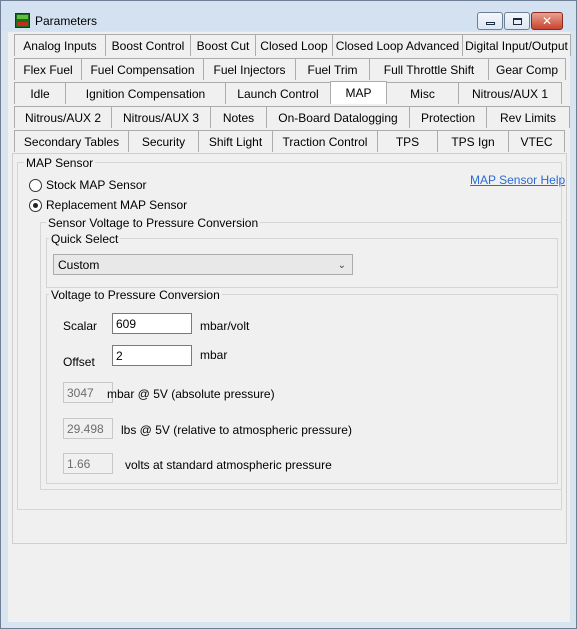 The width and height of the screenshot is (577, 629). I want to click on stock-map-sensor-label: Stock MAP Sensor, so click(96, 185).